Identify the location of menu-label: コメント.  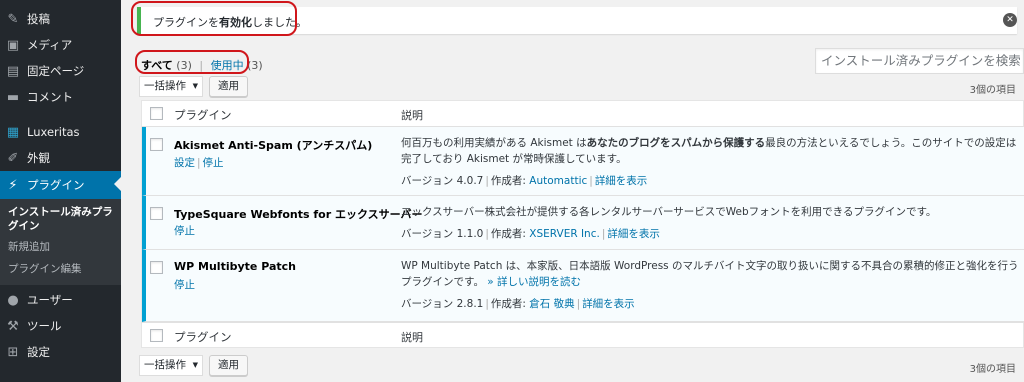
(50, 97).